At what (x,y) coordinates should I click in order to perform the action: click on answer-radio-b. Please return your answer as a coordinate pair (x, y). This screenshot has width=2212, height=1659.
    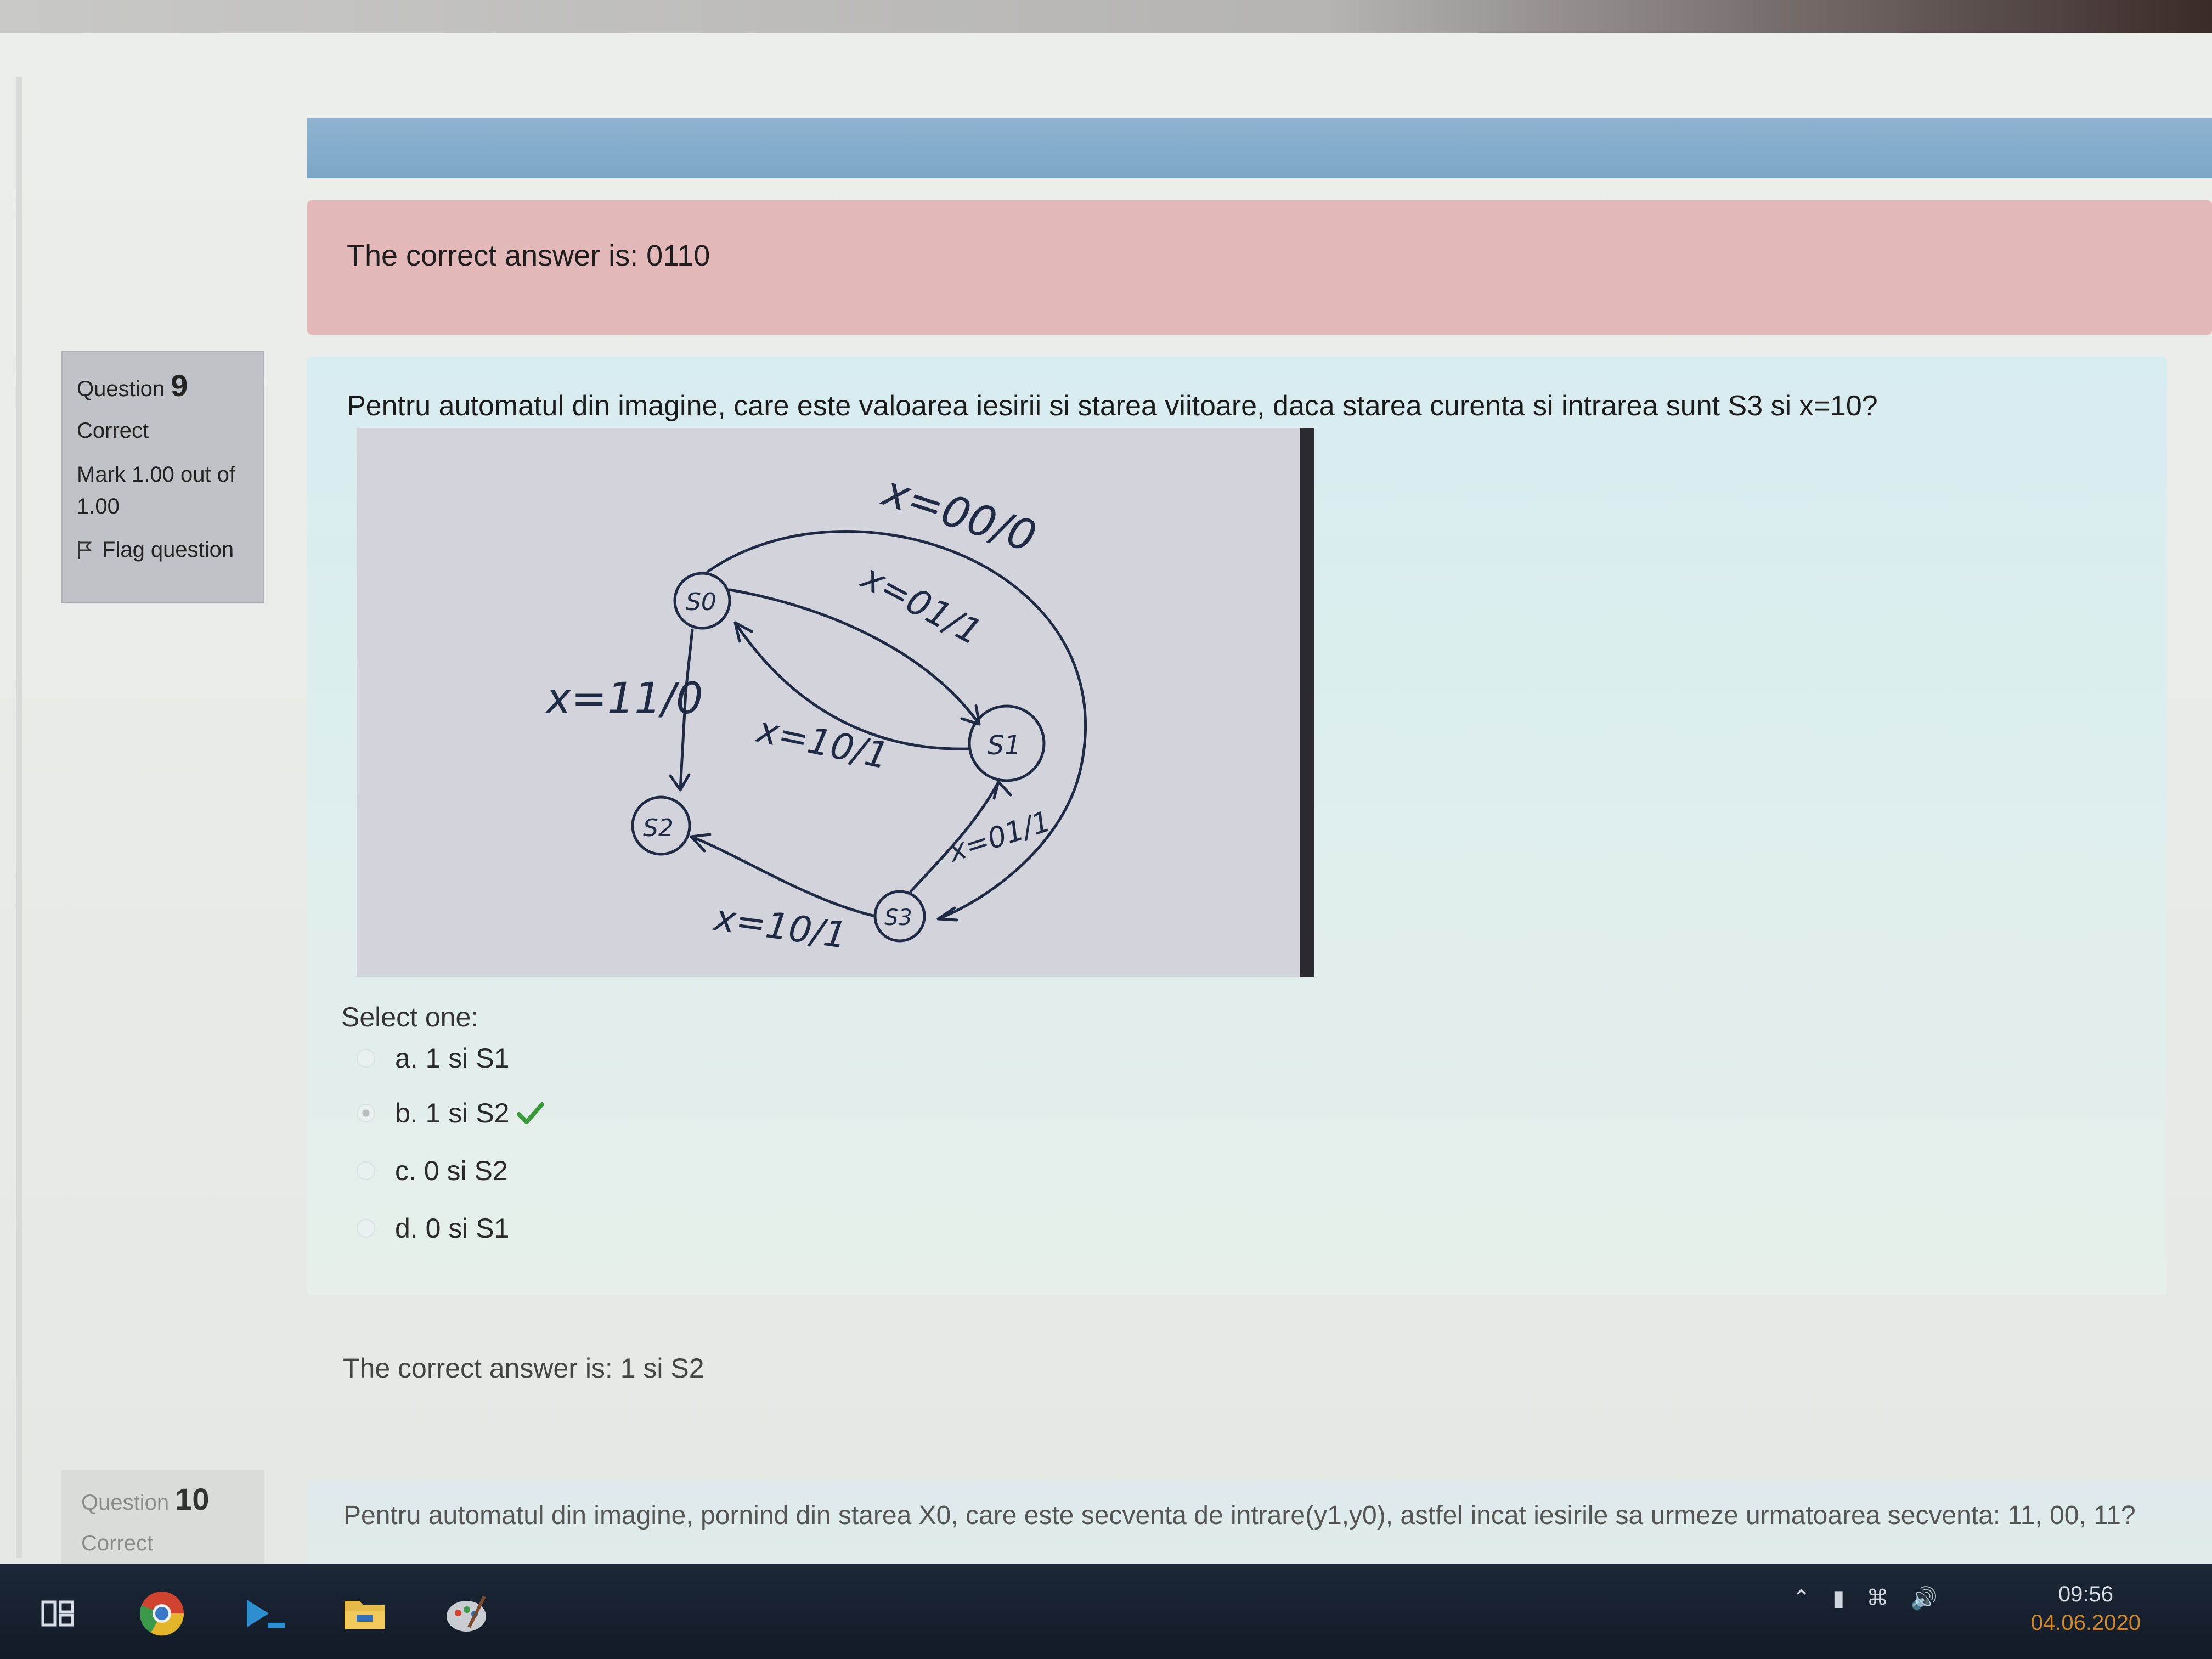
    Looking at the image, I should click on (366, 1113).